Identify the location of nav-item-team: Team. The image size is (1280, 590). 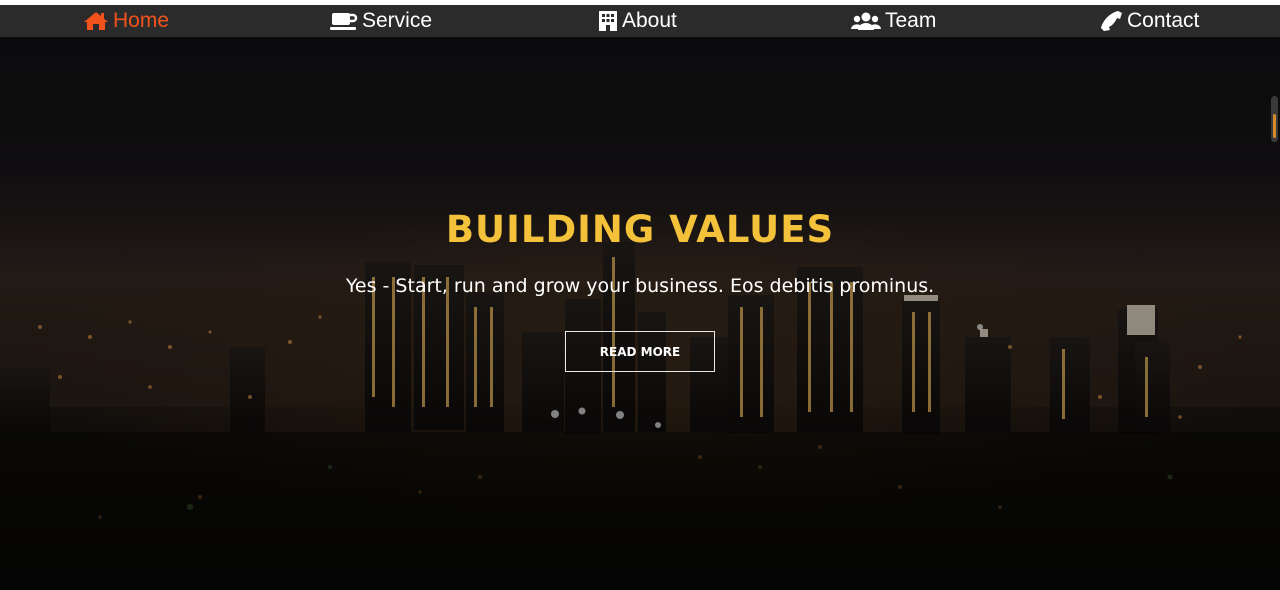
(893, 21).